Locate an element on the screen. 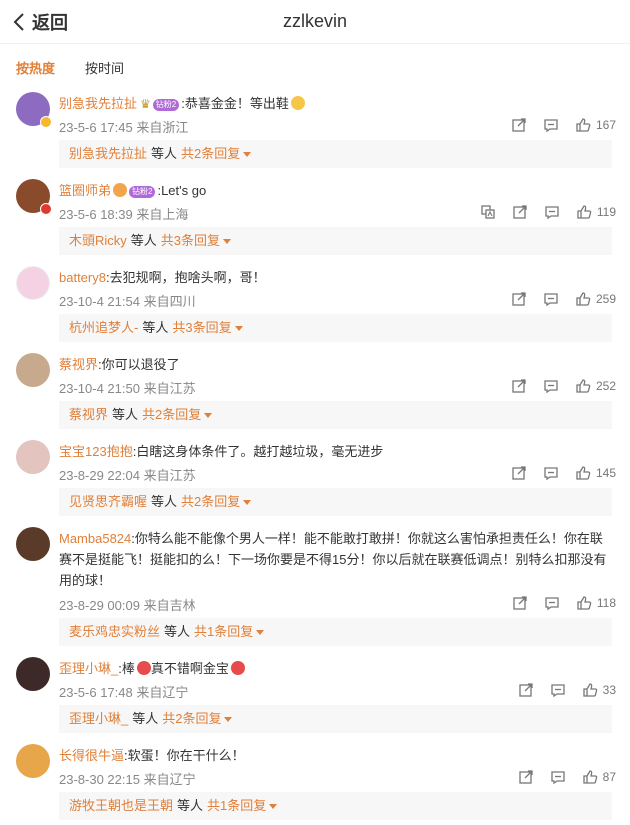 This screenshot has height=825, width=630. comment-text: 长得很牛逼:软蛋！你在干什么！ is located at coordinates (334, 755).